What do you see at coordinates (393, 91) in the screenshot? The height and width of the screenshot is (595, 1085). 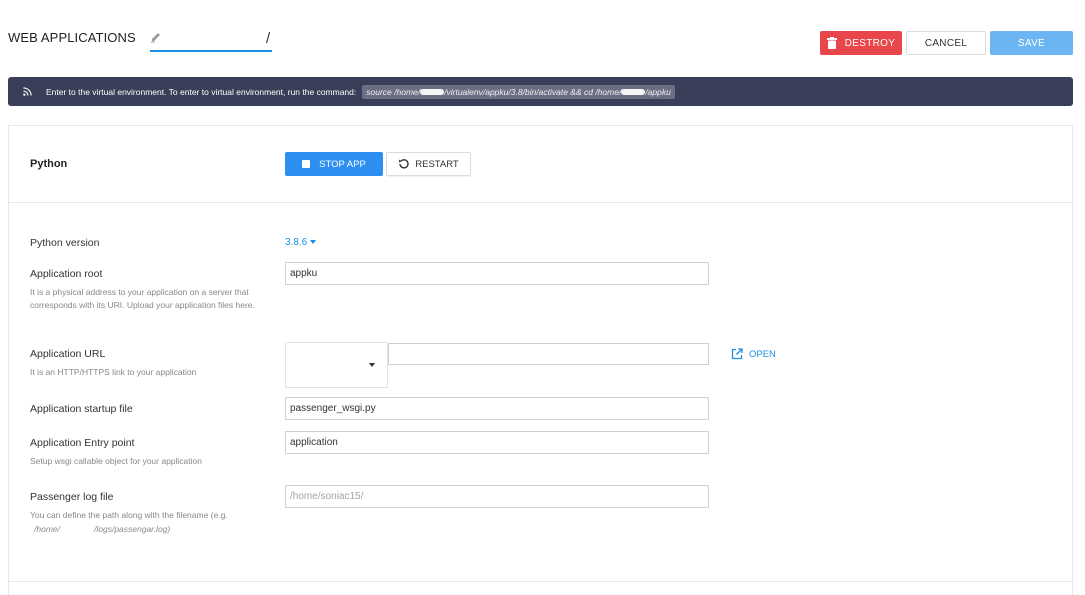 I see `command-part-1: source /home/` at bounding box center [393, 91].